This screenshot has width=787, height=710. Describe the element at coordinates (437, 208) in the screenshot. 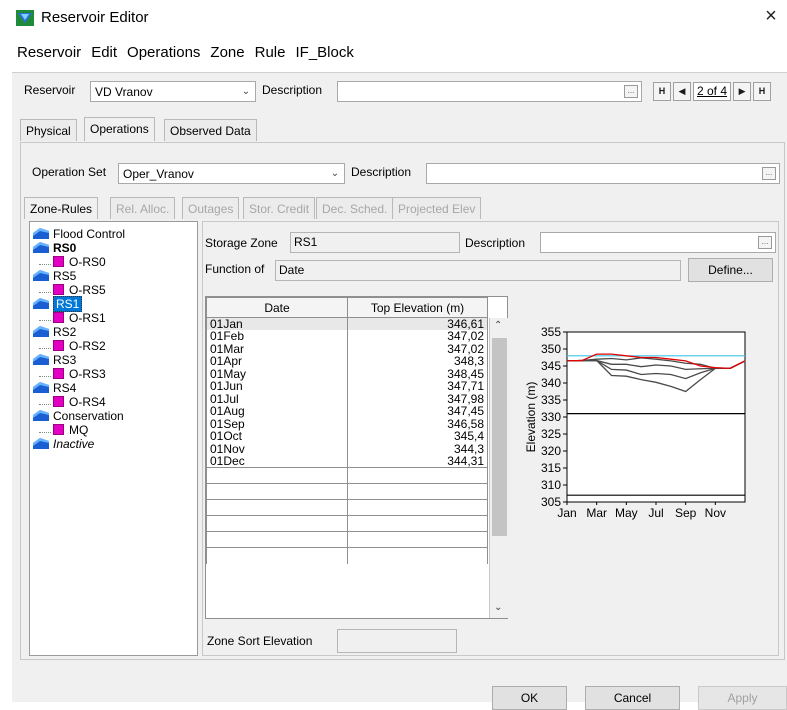

I see `tab-projected-elev: Projected Elev` at that location.